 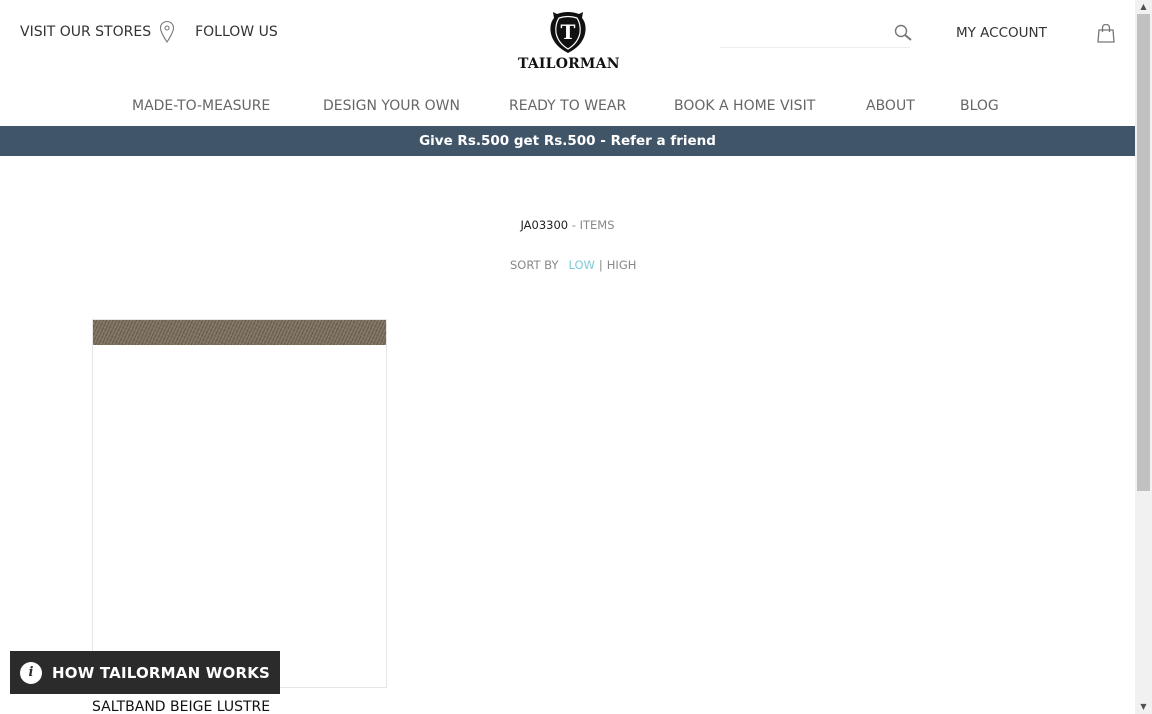 I want to click on nav-made-to-measure: MADE-TO-MEASURE, so click(x=201, y=106).